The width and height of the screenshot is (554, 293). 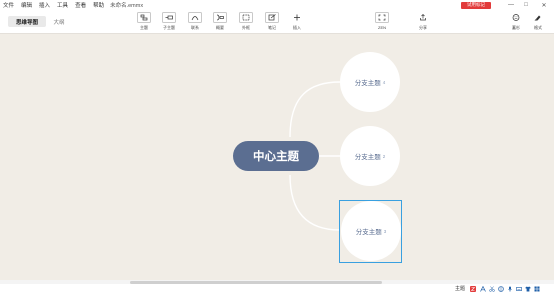 I want to click on relation-label: 联系, so click(x=195, y=27).